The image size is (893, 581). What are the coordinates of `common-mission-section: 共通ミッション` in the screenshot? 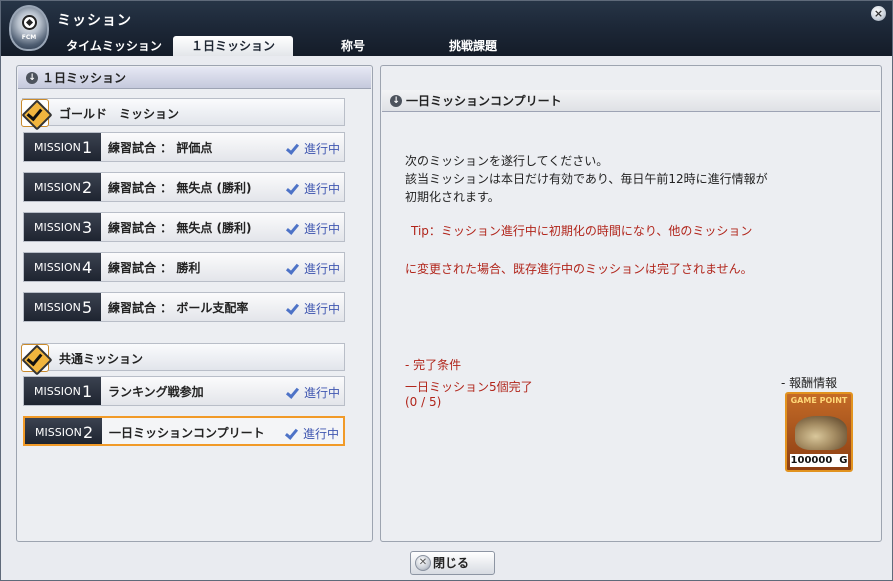 It's located at (183, 357).